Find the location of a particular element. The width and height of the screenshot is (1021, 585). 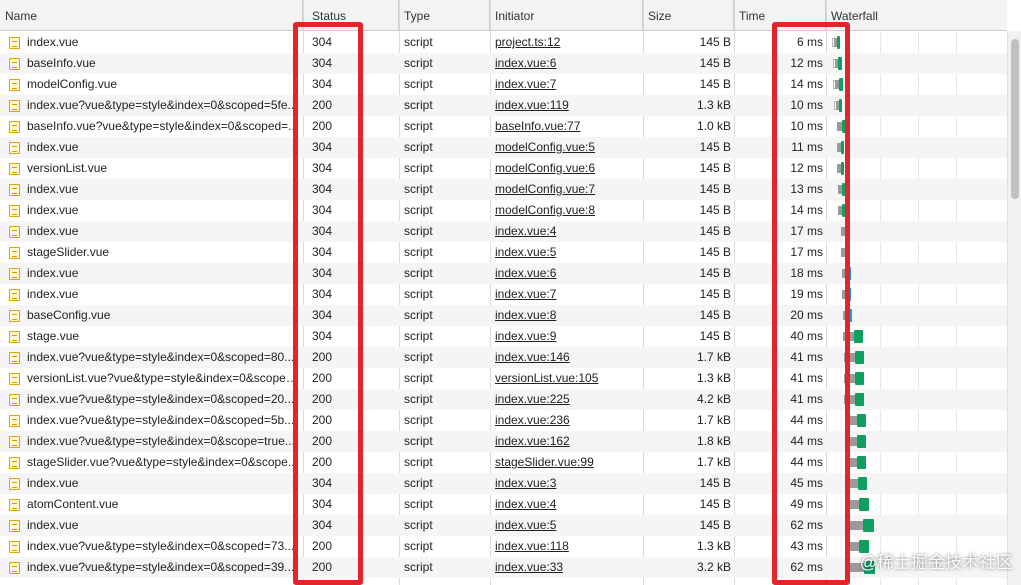

table-row: stage.vue 304 script index.vue:9 145 B 40 ms is located at coordinates (503, 336).